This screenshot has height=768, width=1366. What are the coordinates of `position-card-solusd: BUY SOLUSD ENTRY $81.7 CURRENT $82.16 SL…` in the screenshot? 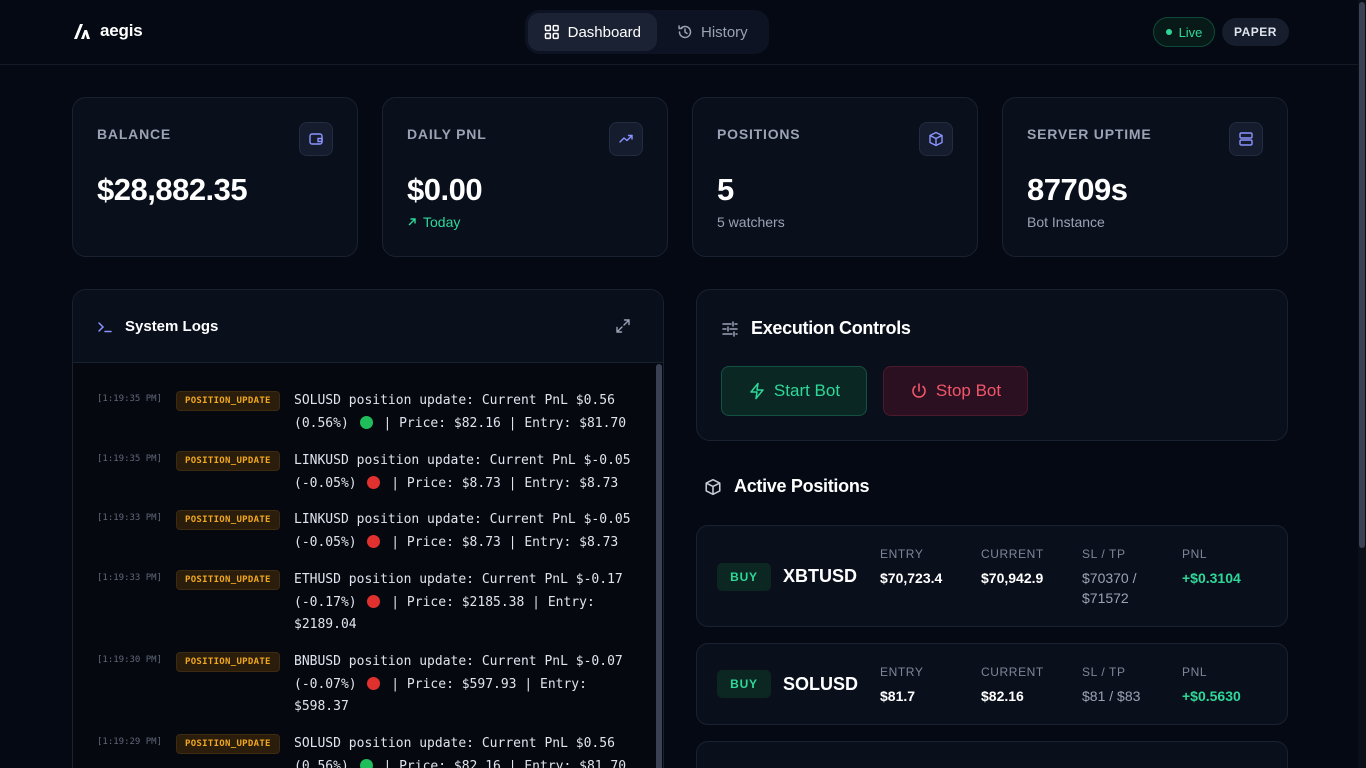 It's located at (992, 684).